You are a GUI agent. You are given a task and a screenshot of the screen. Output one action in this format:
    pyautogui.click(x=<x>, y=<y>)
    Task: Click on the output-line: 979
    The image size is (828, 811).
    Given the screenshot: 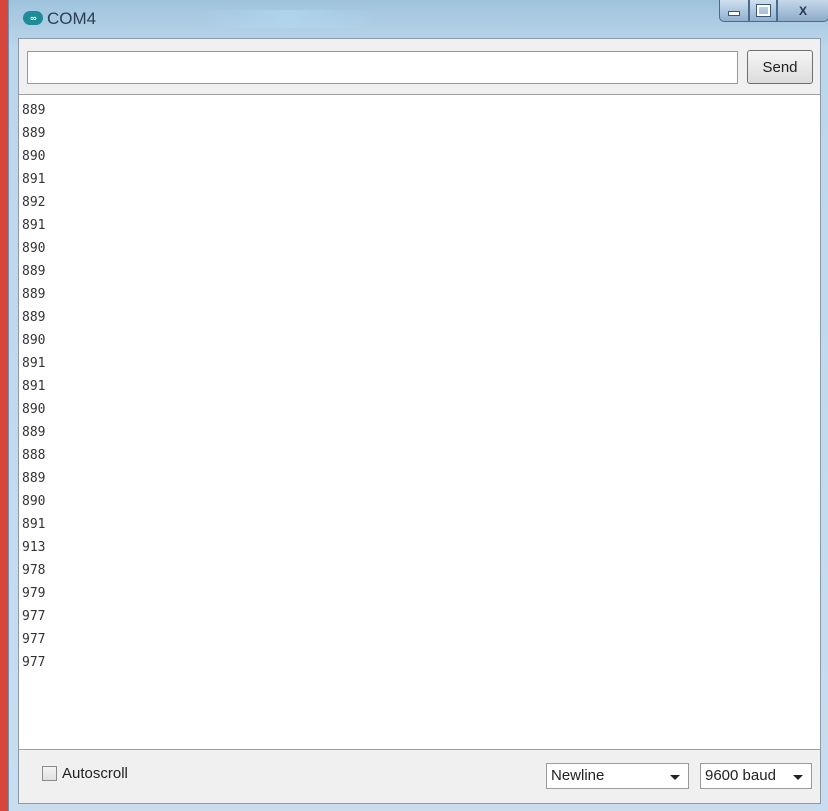 What is the action you would take?
    pyautogui.click(x=34, y=593)
    